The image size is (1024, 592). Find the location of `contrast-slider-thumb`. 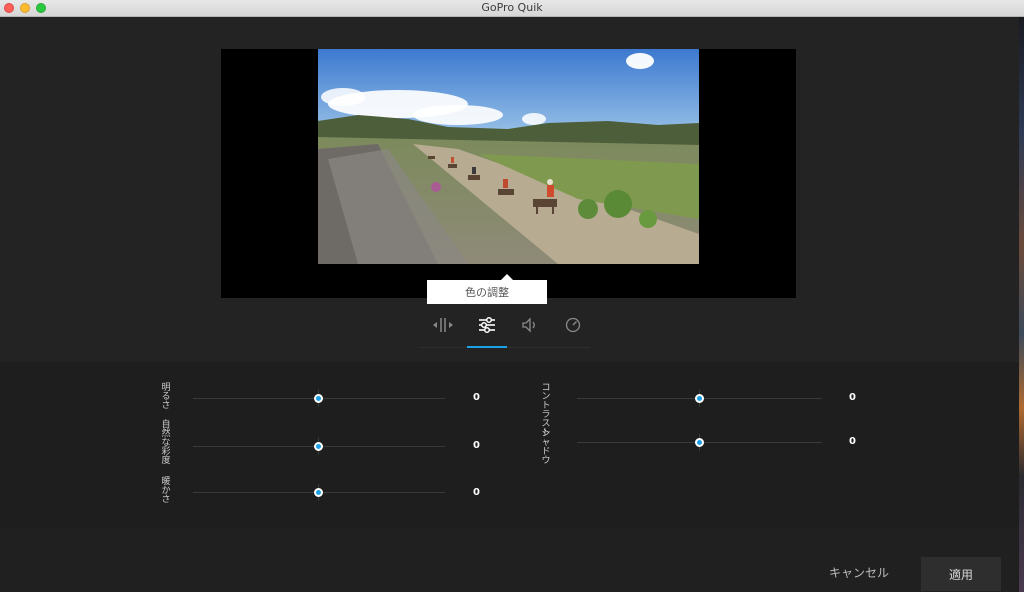

contrast-slider-thumb is located at coordinates (699, 398).